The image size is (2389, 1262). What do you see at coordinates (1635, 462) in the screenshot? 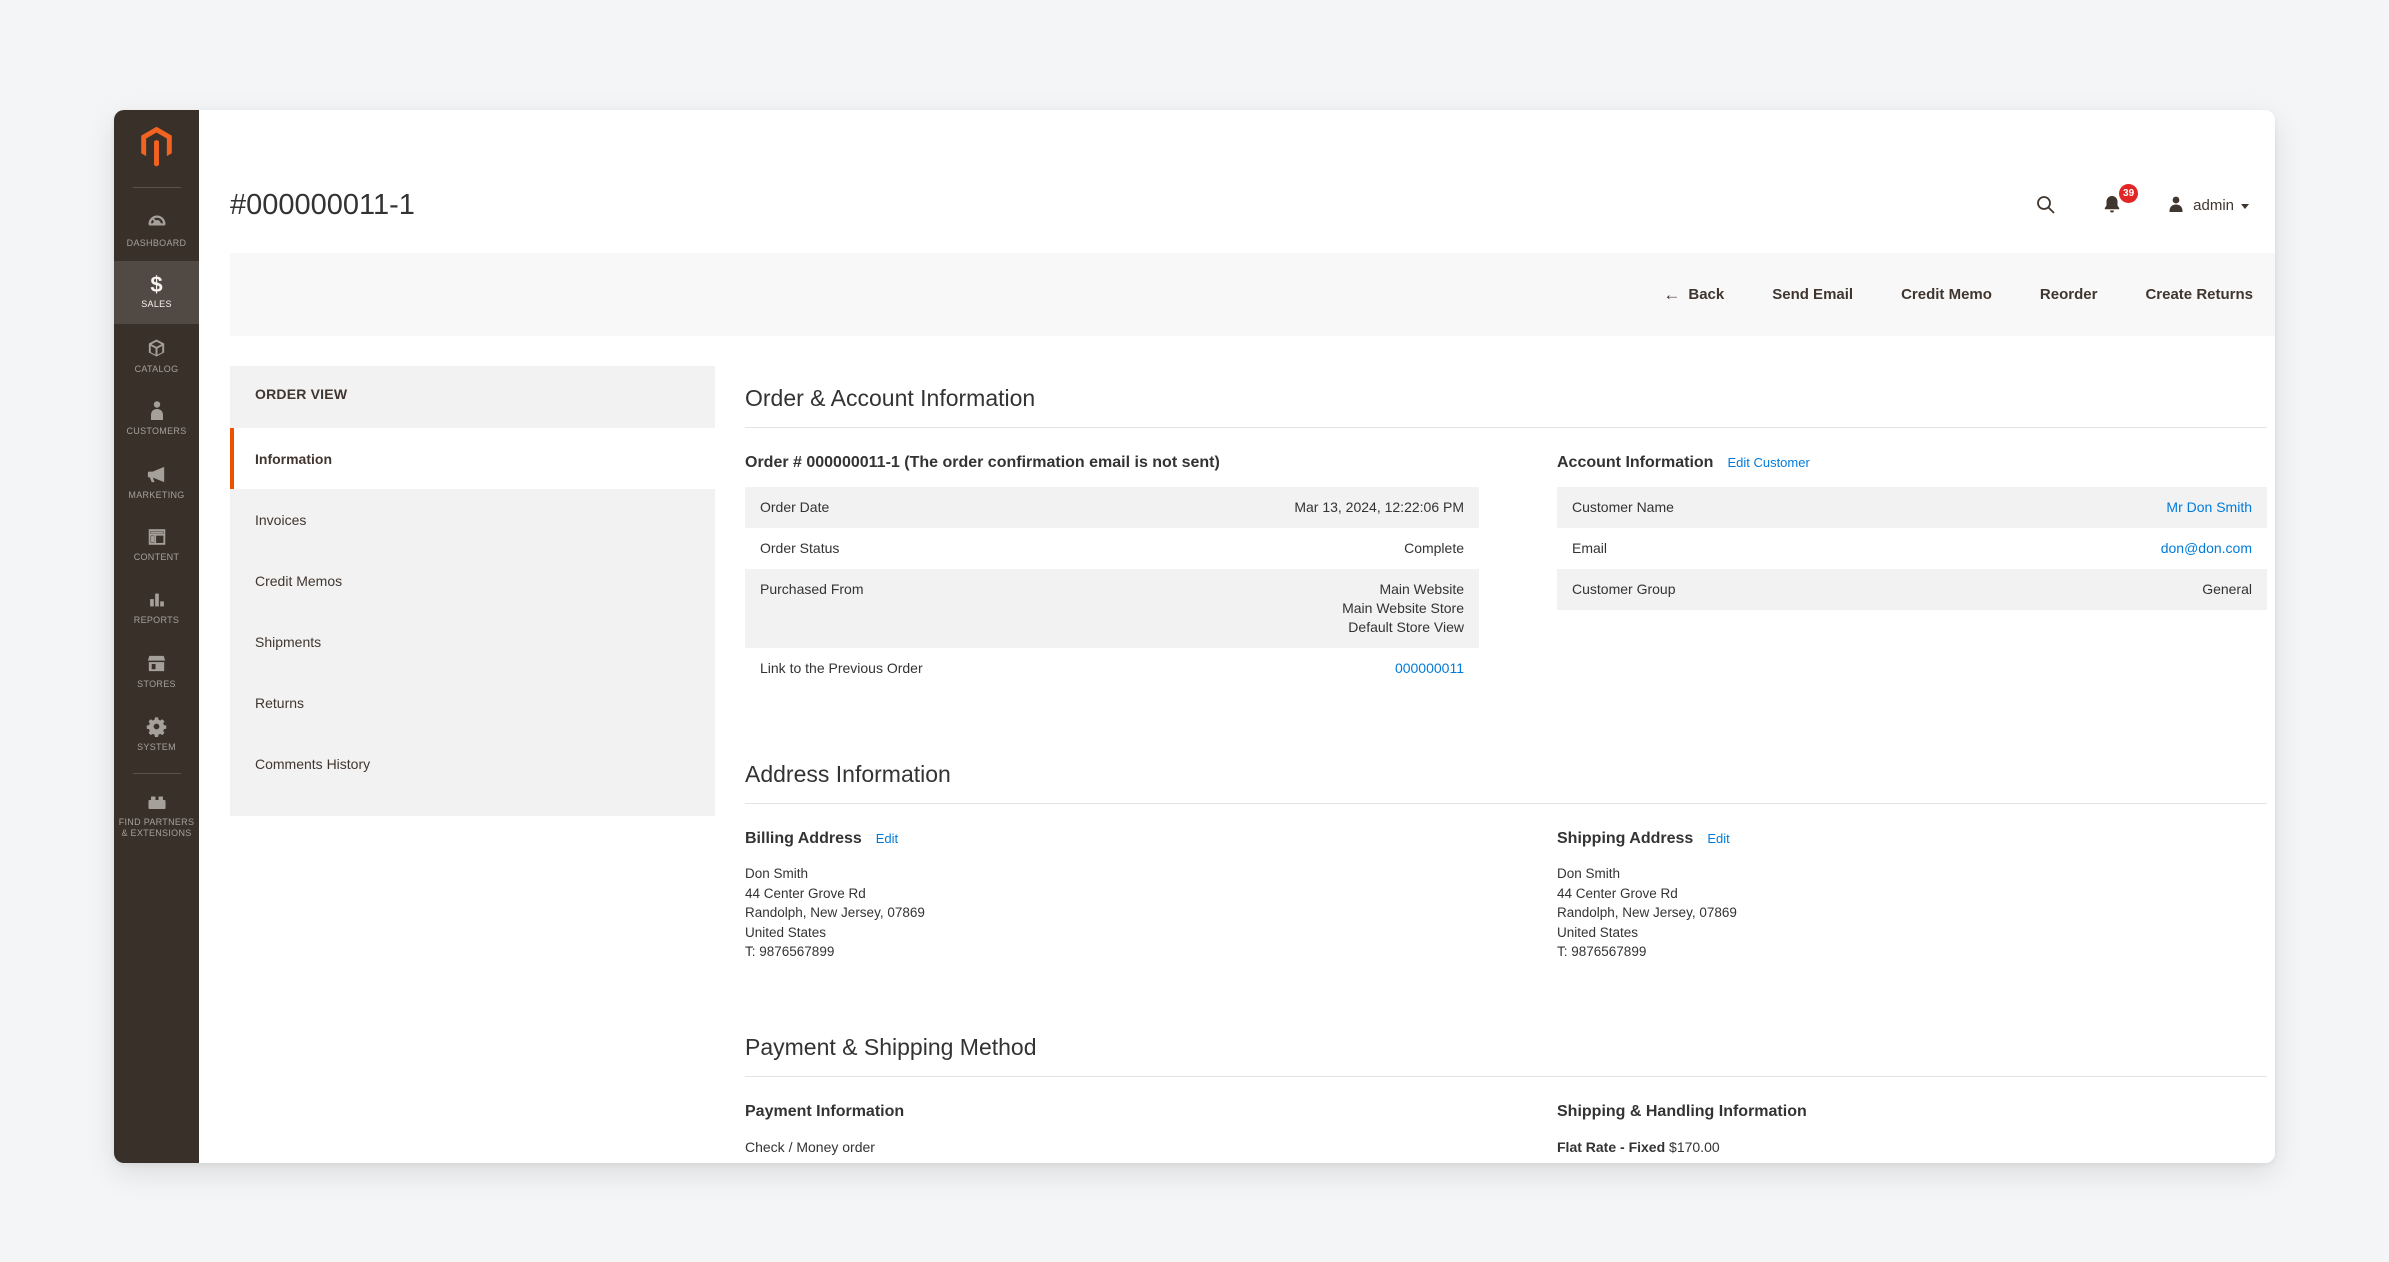
I see `account-info-heading: Account Information` at bounding box center [1635, 462].